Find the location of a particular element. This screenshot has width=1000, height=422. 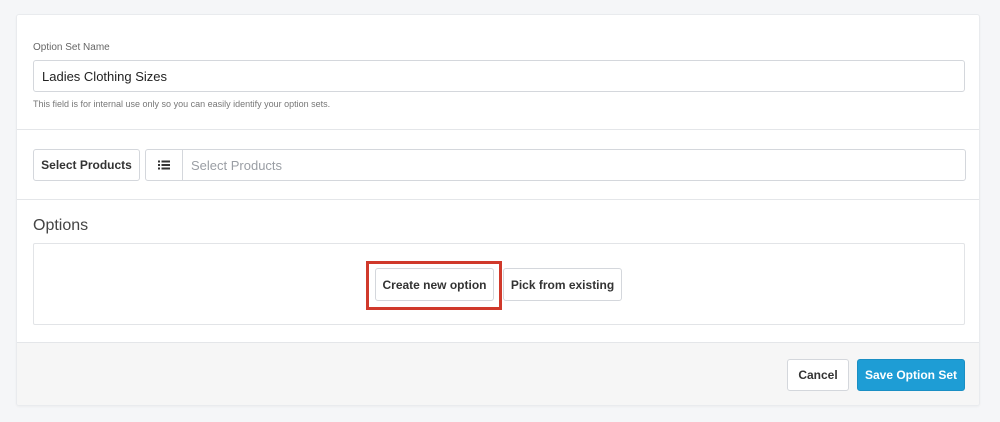

form-footer: Cancel Save Option Set is located at coordinates (498, 373).